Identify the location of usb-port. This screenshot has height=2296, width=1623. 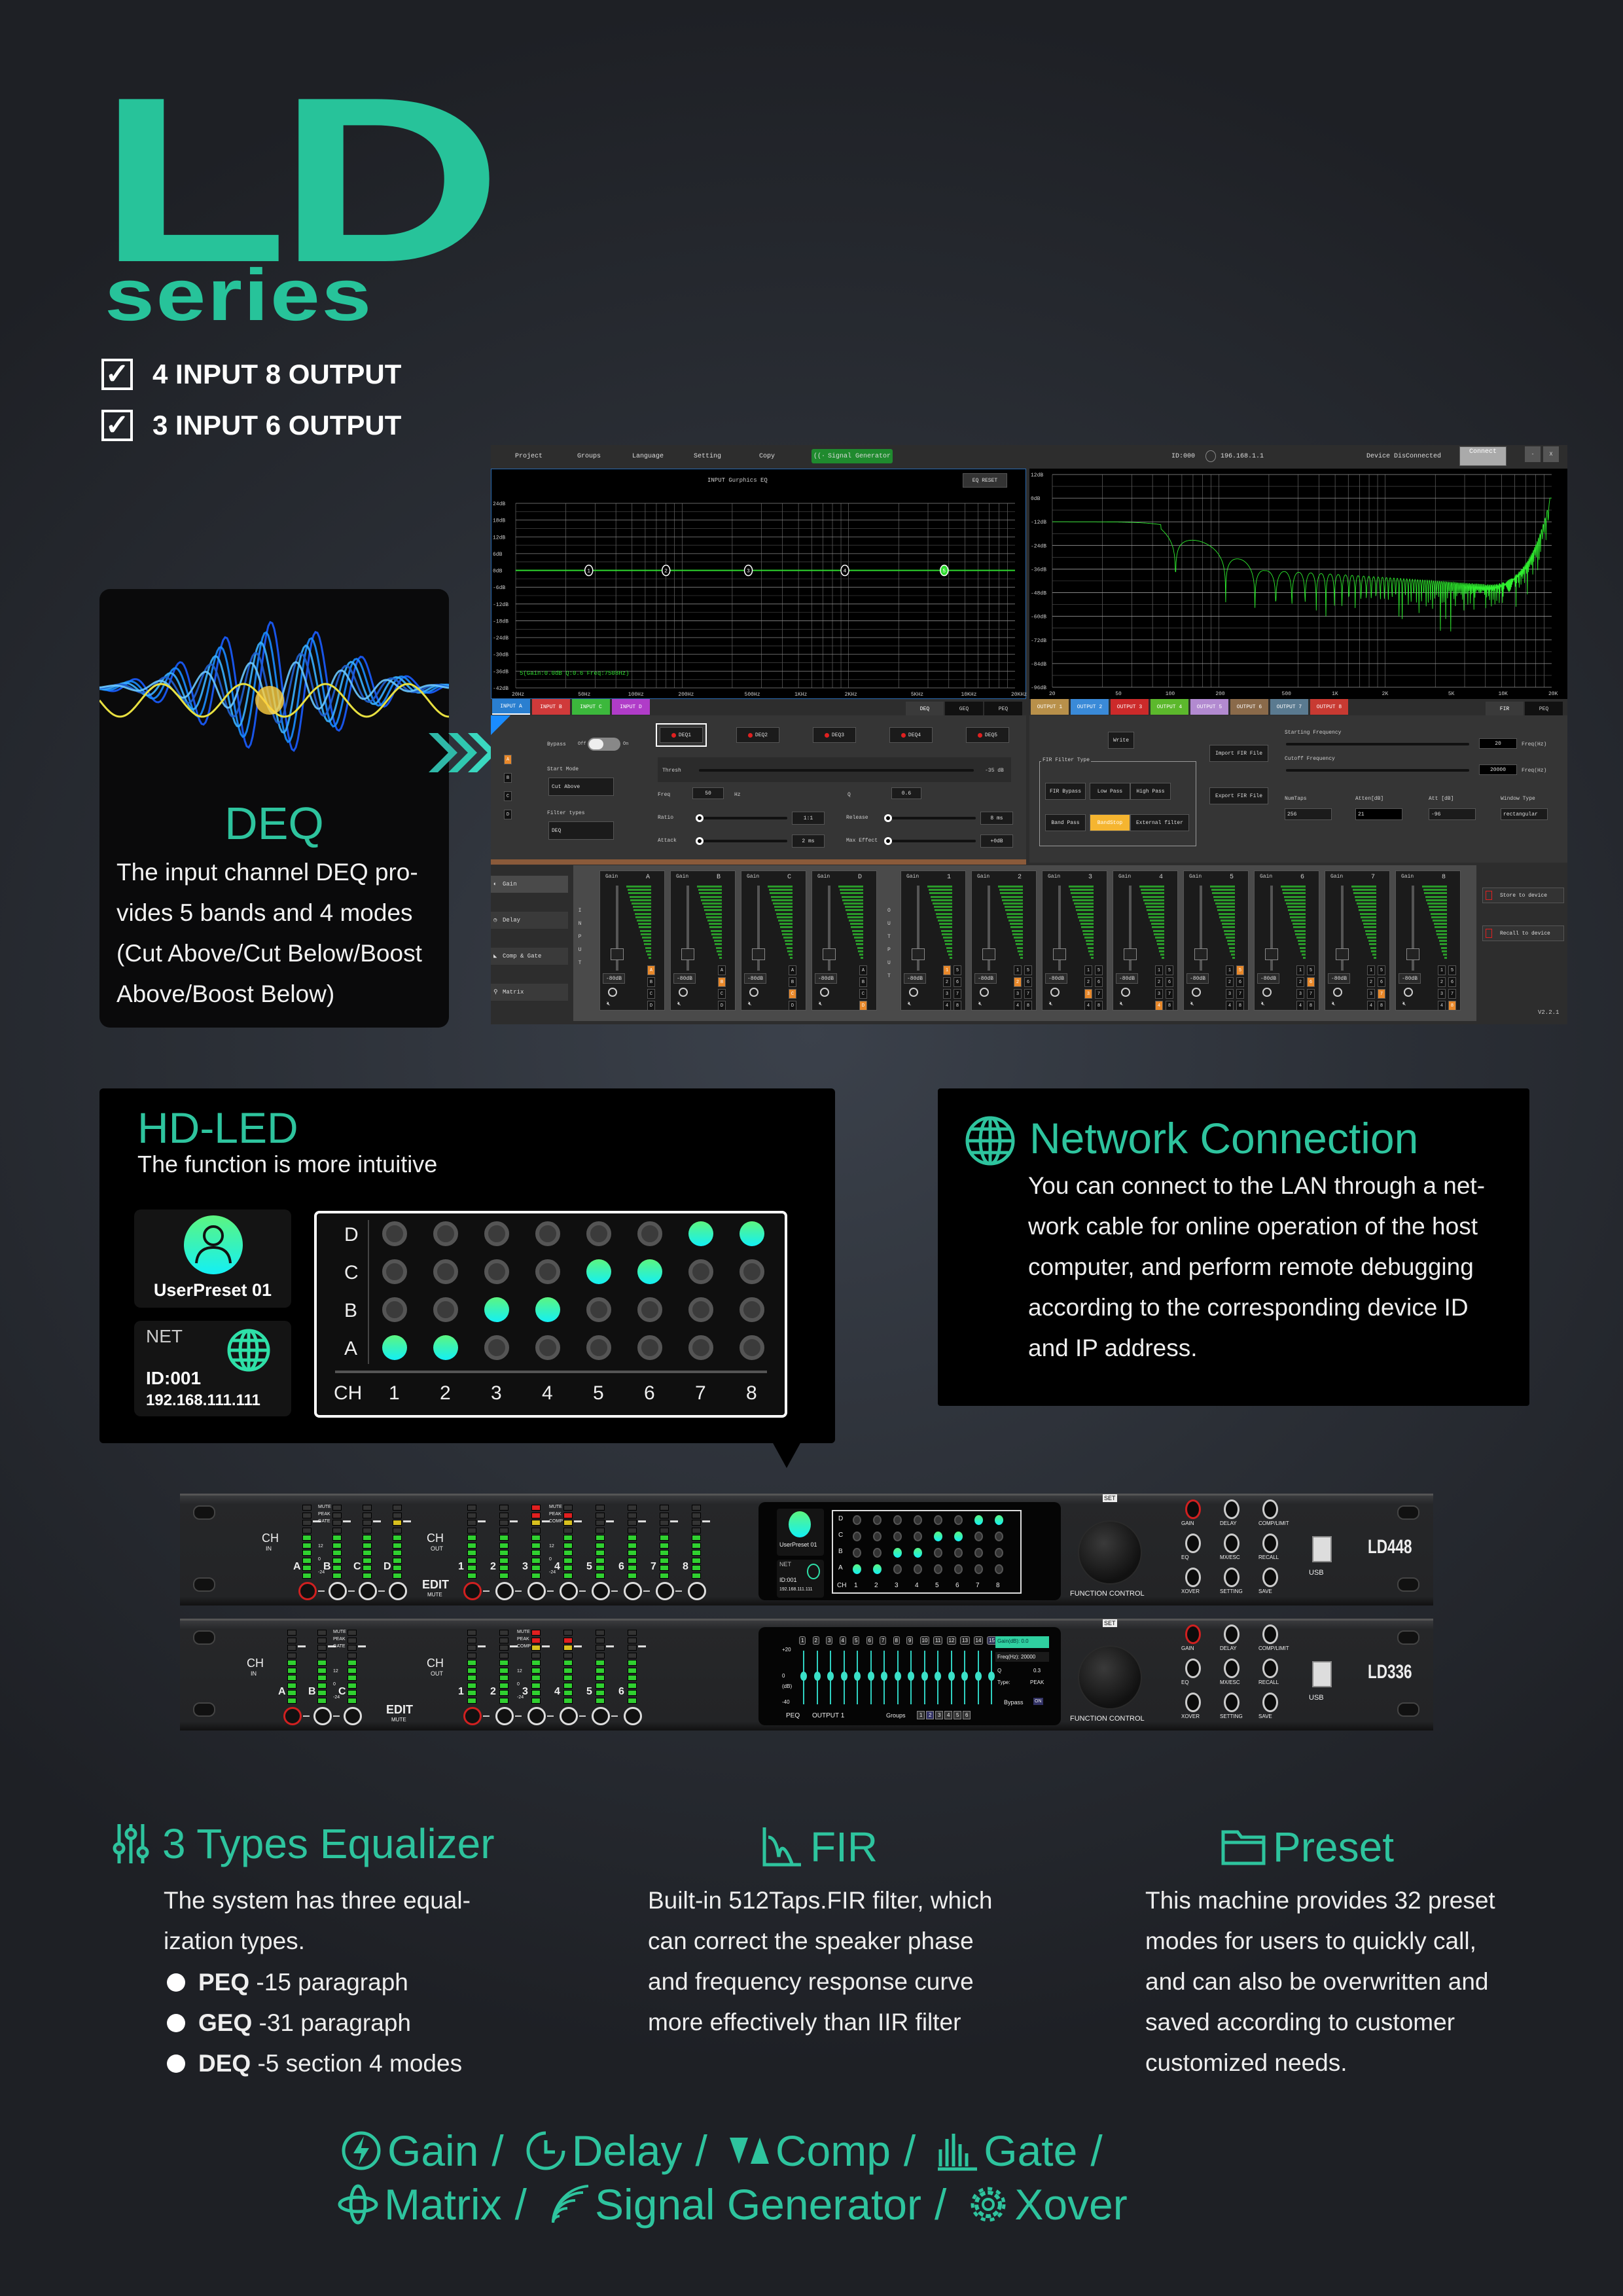
(1322, 1549).